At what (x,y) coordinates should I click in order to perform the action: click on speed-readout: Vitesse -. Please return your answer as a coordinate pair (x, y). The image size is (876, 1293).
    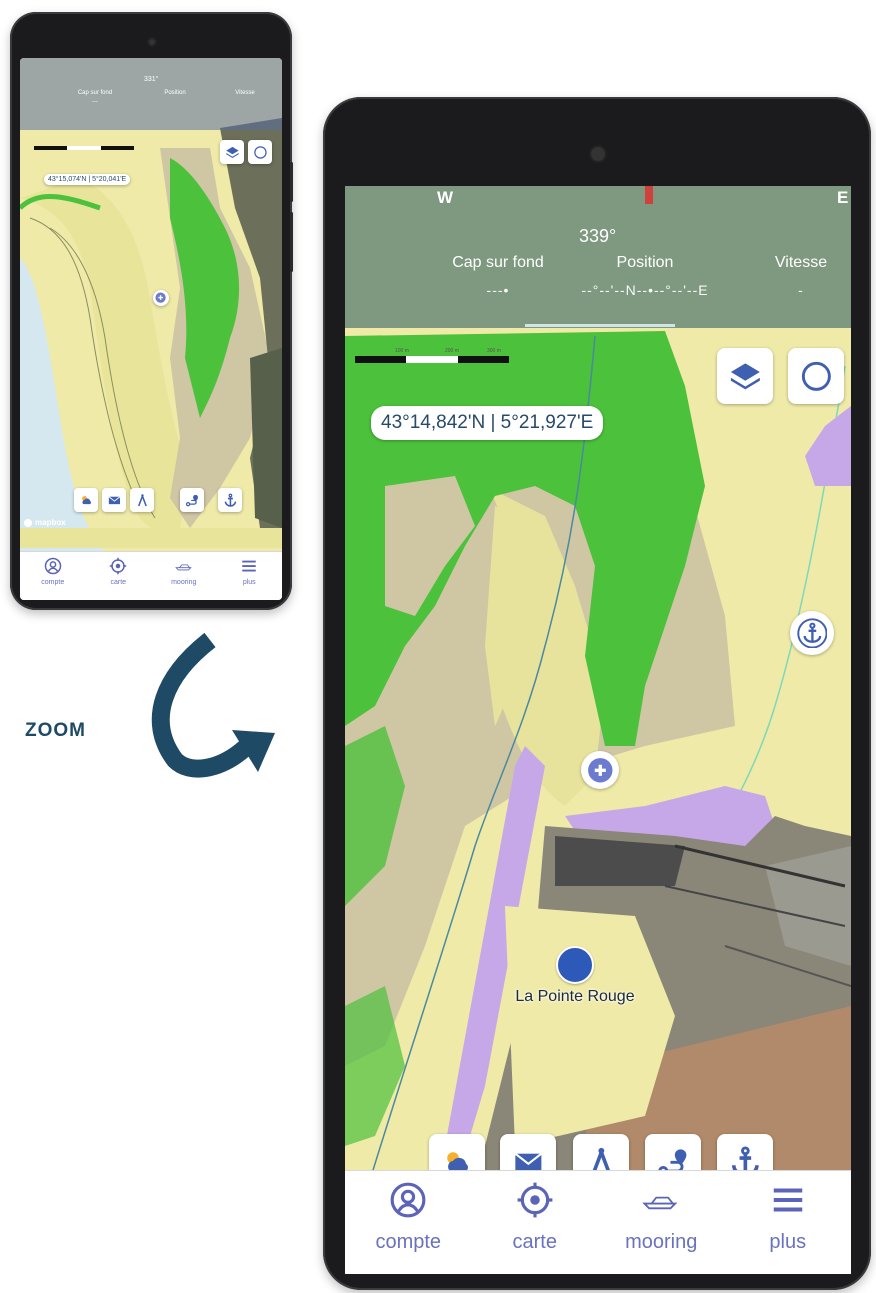
    Looking at the image, I should click on (801, 276).